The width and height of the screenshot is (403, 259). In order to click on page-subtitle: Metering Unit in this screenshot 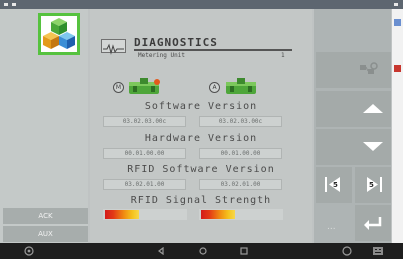, I will do `click(161, 55)`.